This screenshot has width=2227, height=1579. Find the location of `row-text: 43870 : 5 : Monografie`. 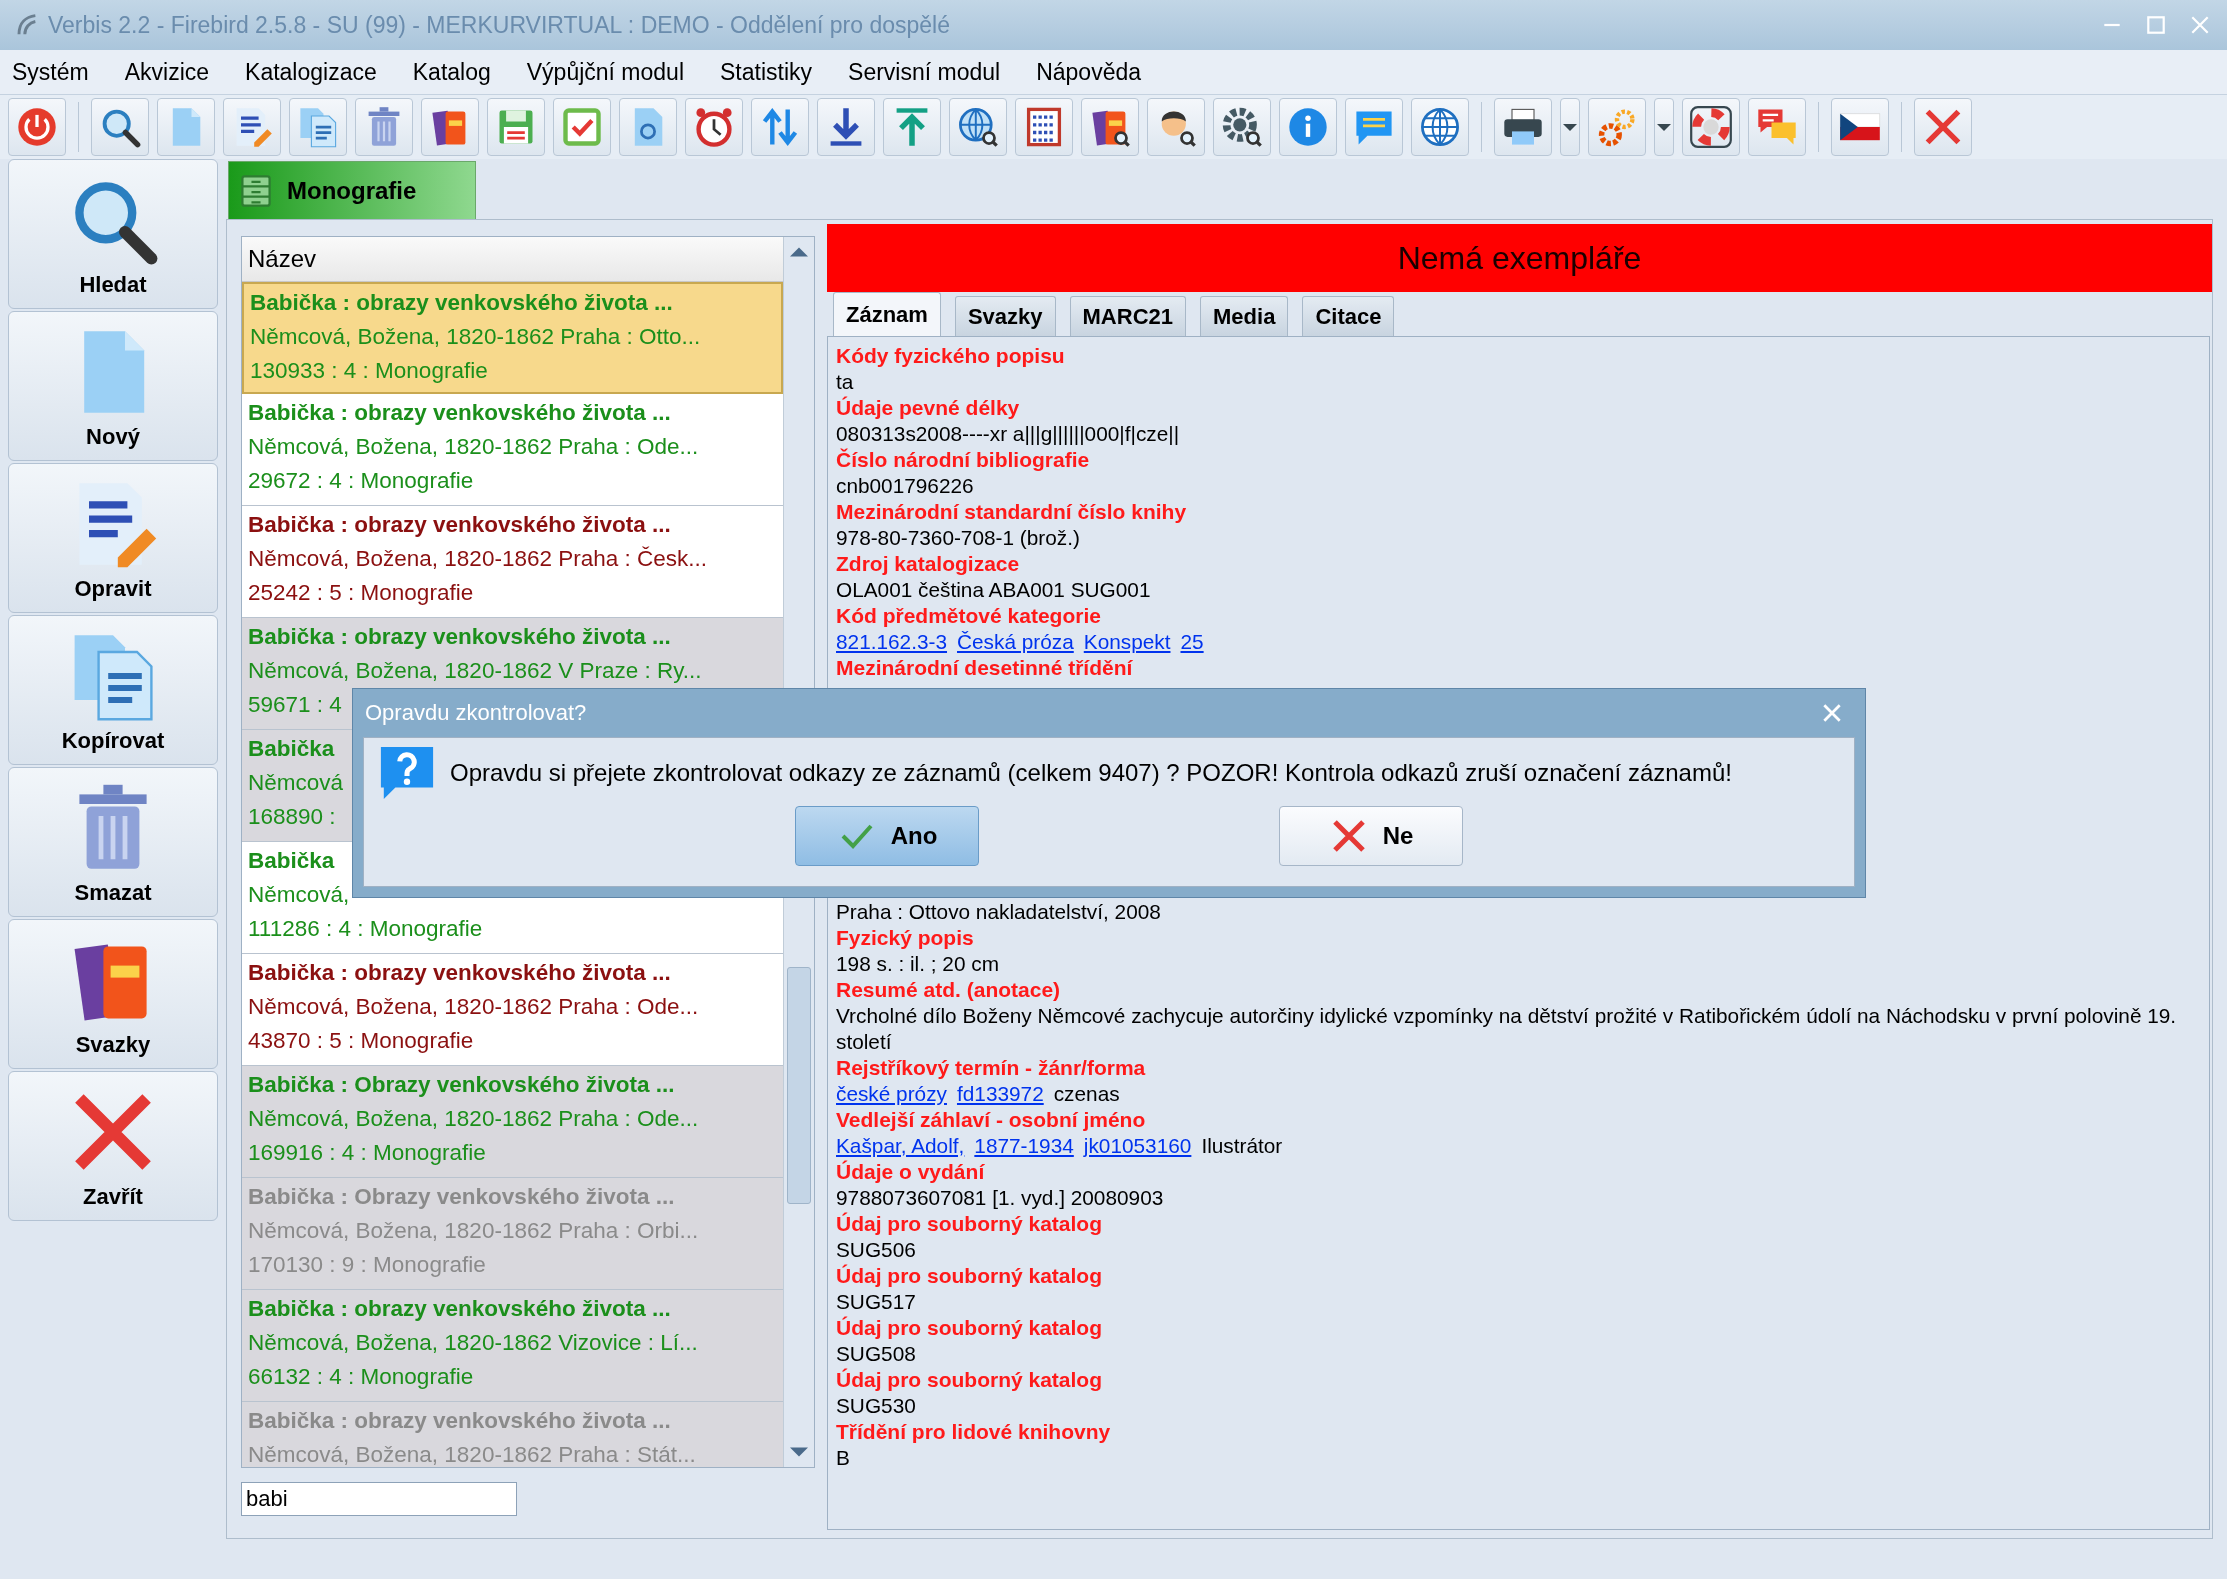

row-text: 43870 : 5 : Monografie is located at coordinates (361, 1041).